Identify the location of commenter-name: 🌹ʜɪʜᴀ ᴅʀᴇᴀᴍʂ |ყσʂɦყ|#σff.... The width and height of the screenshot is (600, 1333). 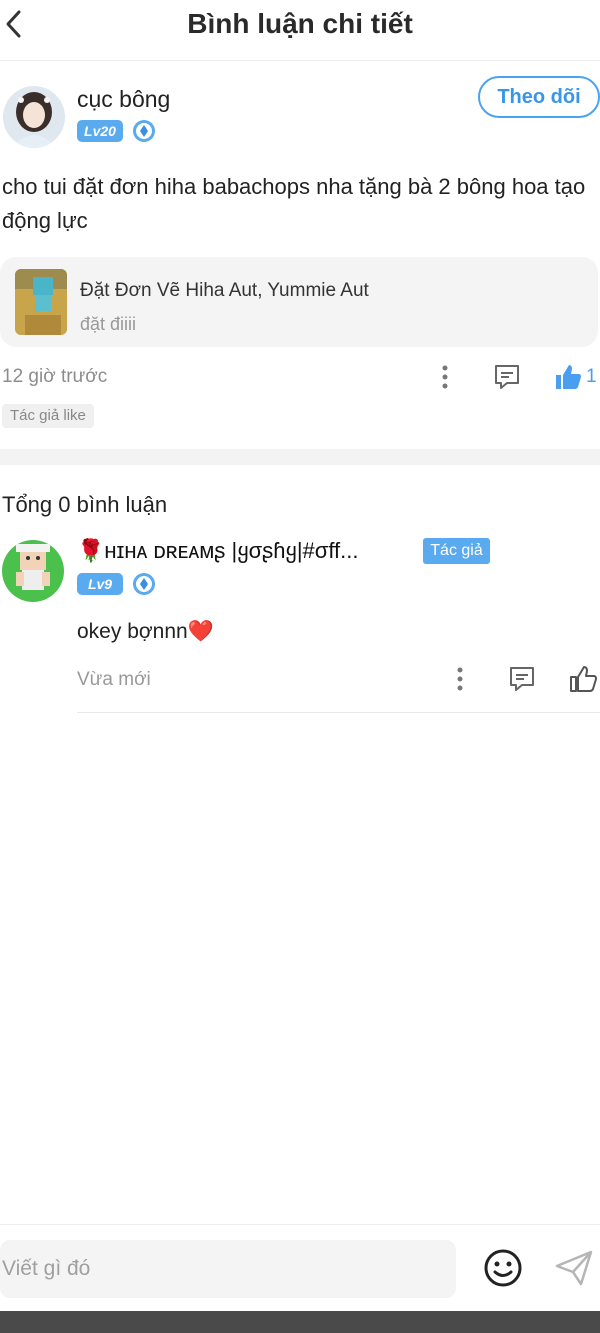
(247, 551).